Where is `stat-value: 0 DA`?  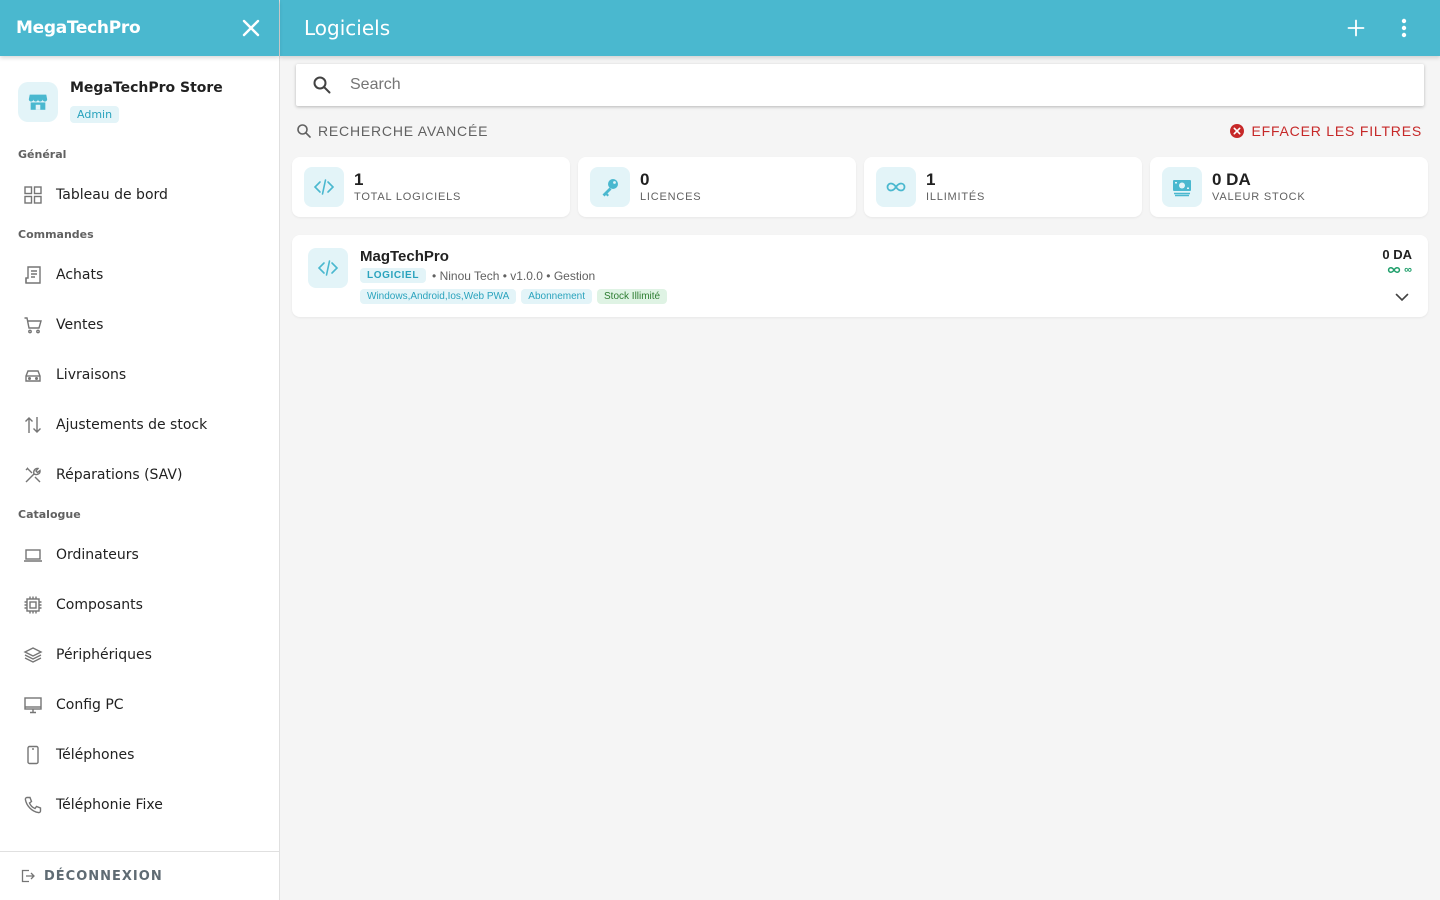 stat-value: 0 DA is located at coordinates (1231, 179).